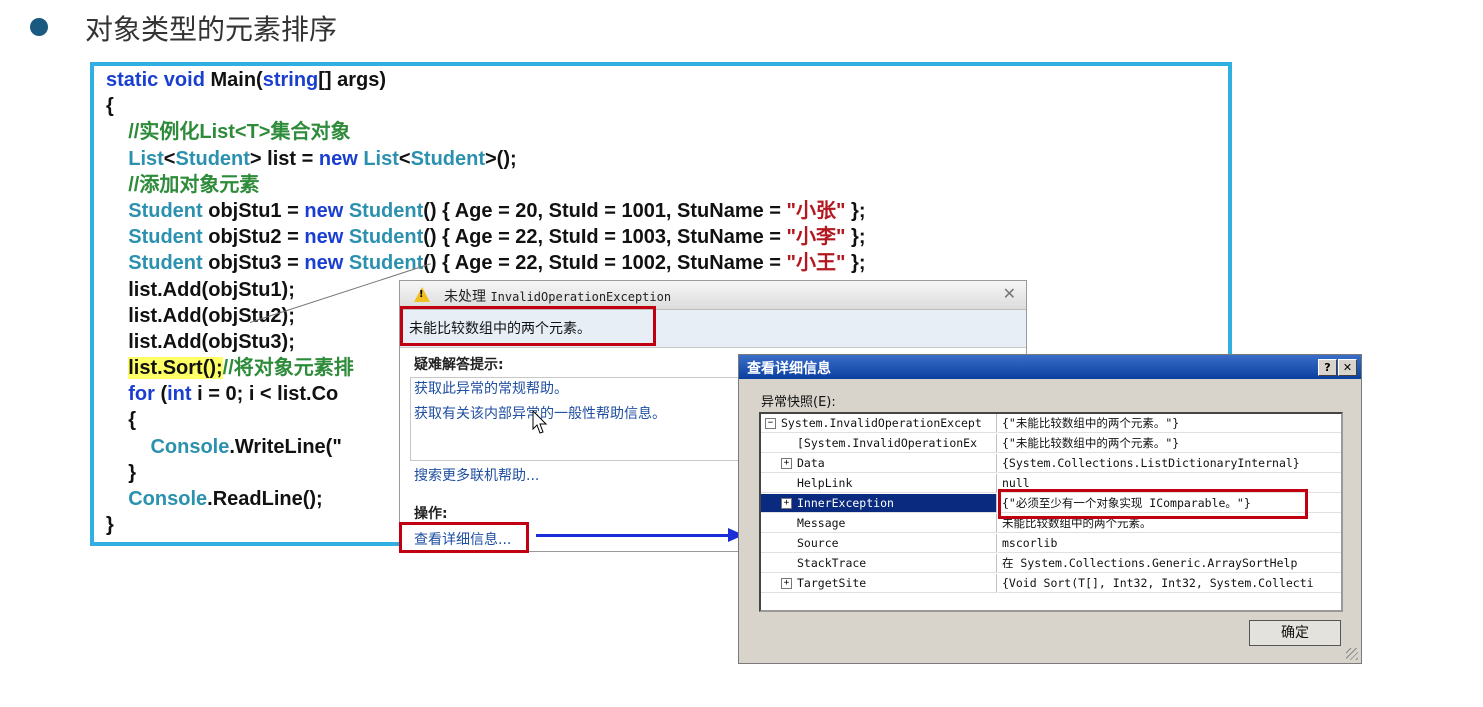 This screenshot has height=707, width=1483. What do you see at coordinates (605, 237) in the screenshot?
I see `code-token: () { Age = 22, StuId = 1003, StuName =` at bounding box center [605, 237].